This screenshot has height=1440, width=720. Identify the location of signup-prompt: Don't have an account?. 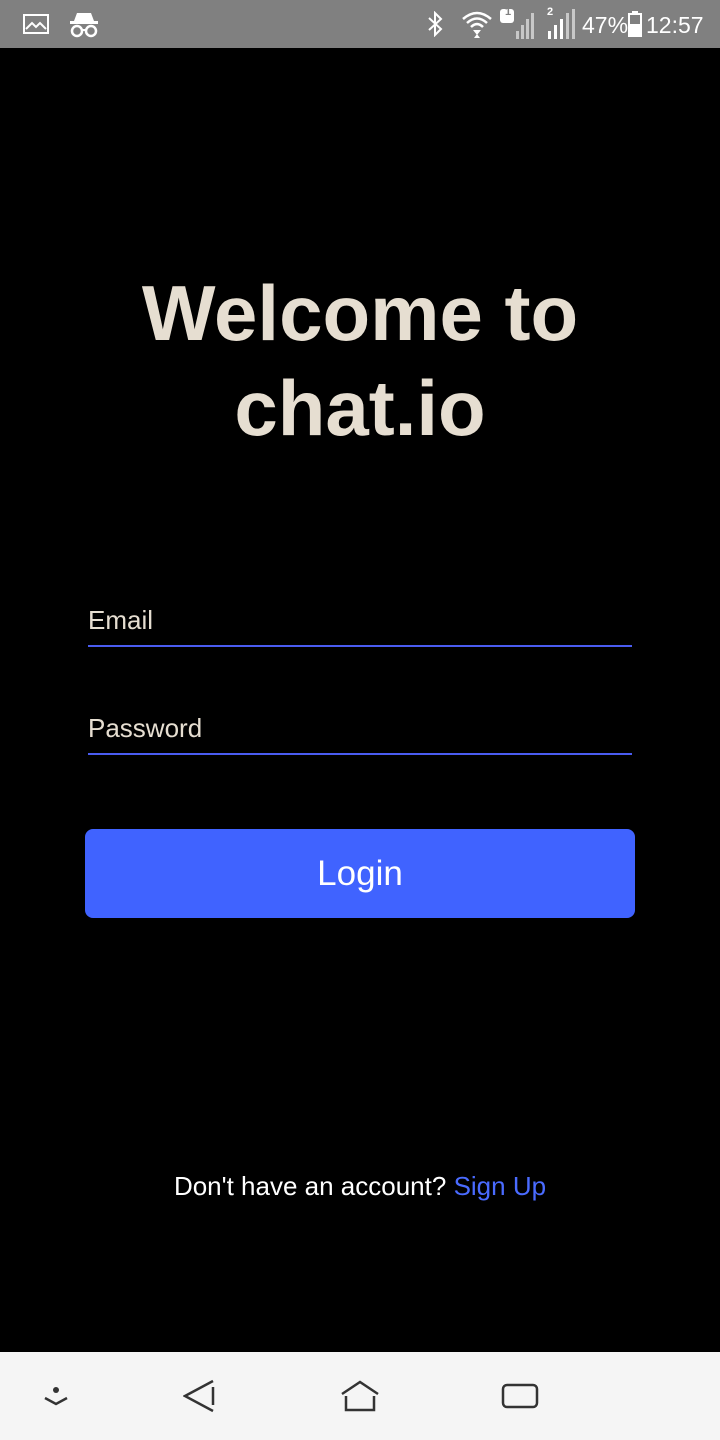
(310, 1186).